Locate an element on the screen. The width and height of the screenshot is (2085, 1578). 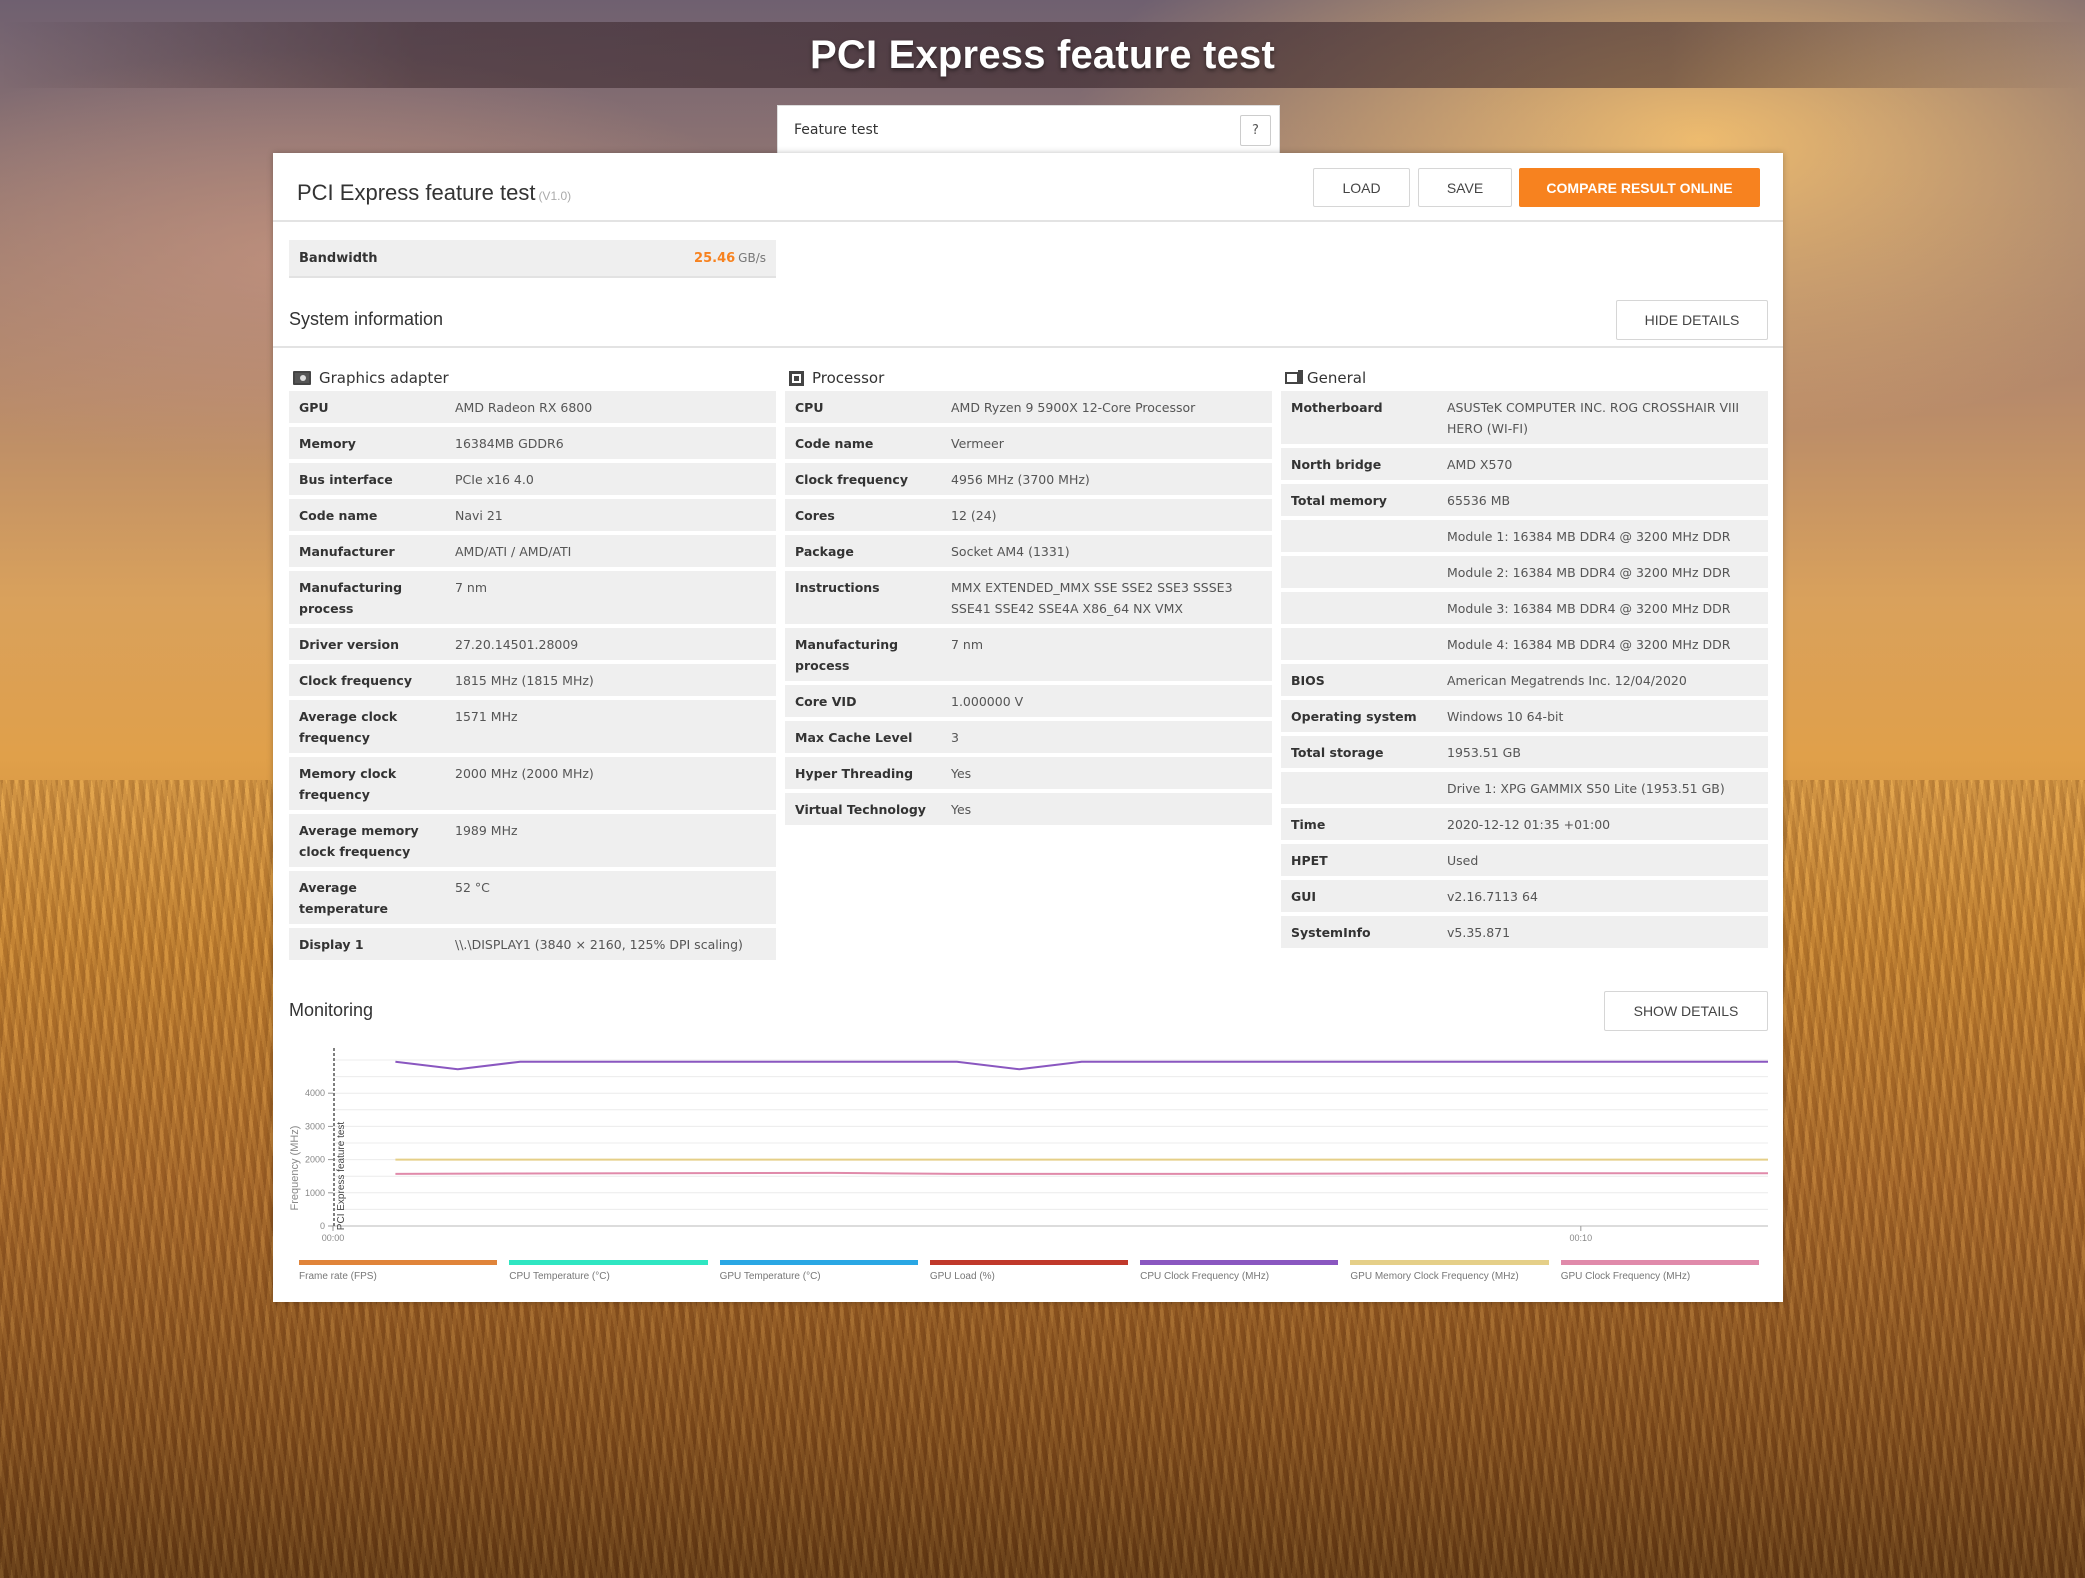
legend-item: CPU Clock Frequency (MHz) is located at coordinates (1239, 1271).